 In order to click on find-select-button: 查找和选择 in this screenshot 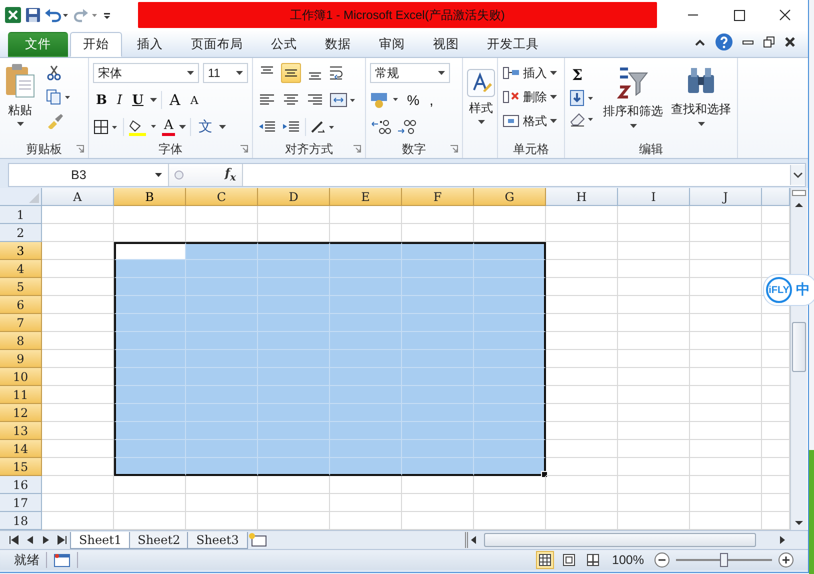, I will do `click(701, 100)`.